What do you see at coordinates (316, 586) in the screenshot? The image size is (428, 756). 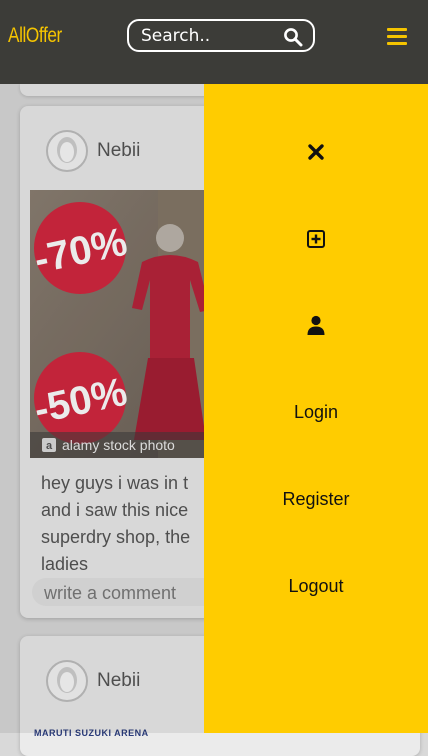 I see `logout-link: Logout` at bounding box center [316, 586].